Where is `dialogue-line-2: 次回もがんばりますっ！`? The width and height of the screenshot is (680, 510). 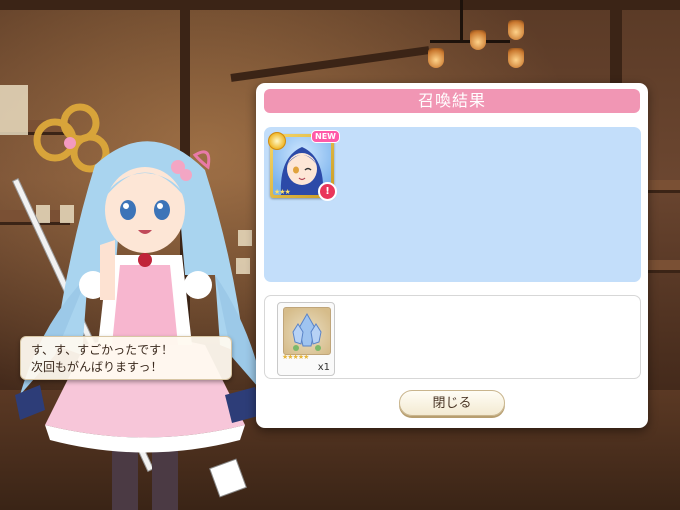 dialogue-line-2: 次回もがんばりますっ！ is located at coordinates (97, 367).